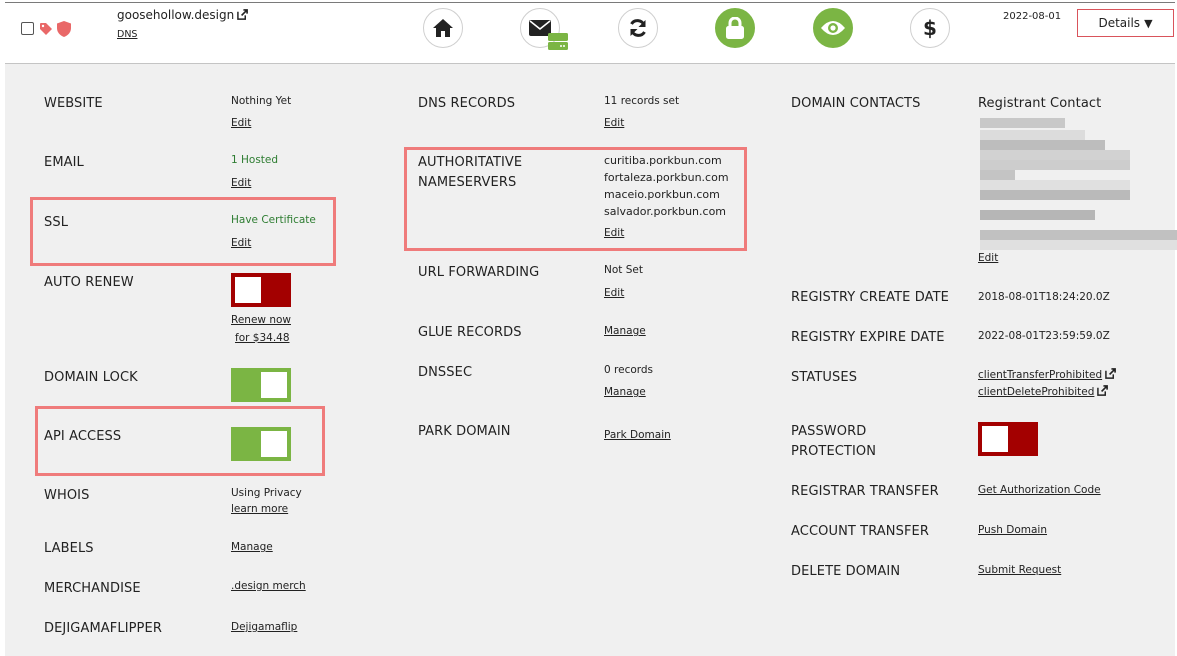 This screenshot has height=656, width=1177. Describe the element at coordinates (558, 41) in the screenshot. I see `server-icon` at that location.